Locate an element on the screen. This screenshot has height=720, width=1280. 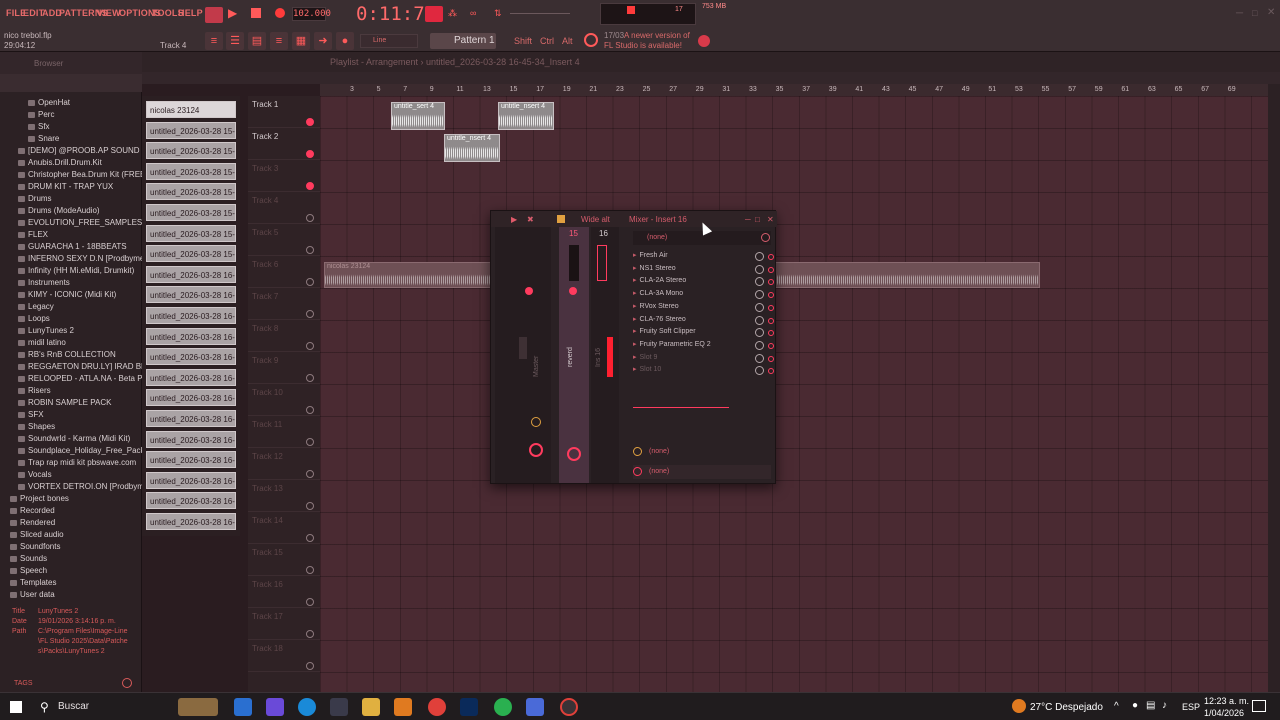
effect-slot: ▸ Fruity Parametric EQ 2 is located at coordinates (703, 346).